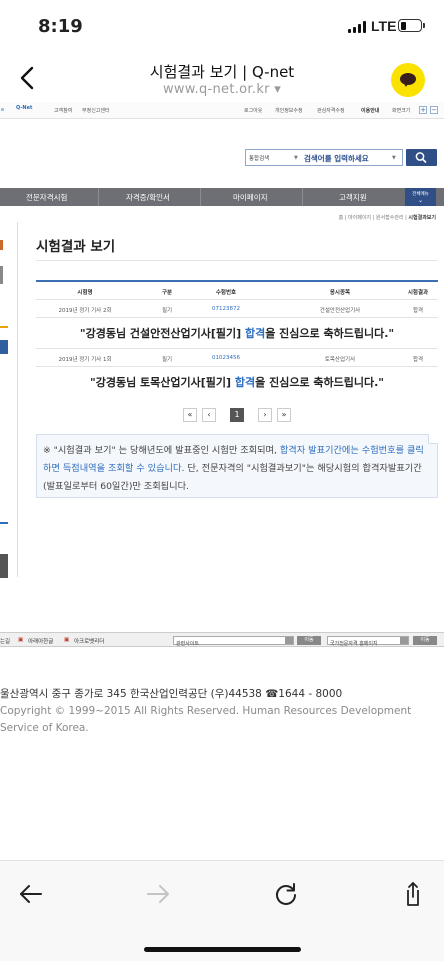  Describe the element at coordinates (331, 110) in the screenshot. I see `util-link: 관심자격수정` at that location.